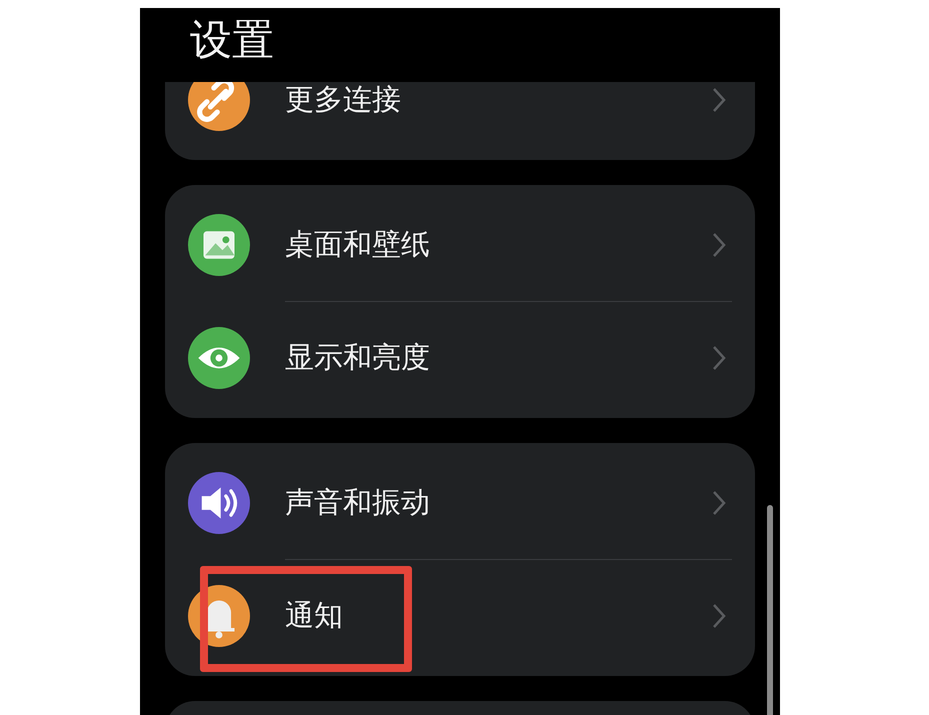  Describe the element at coordinates (219, 616) in the screenshot. I see `bell-icon` at that location.